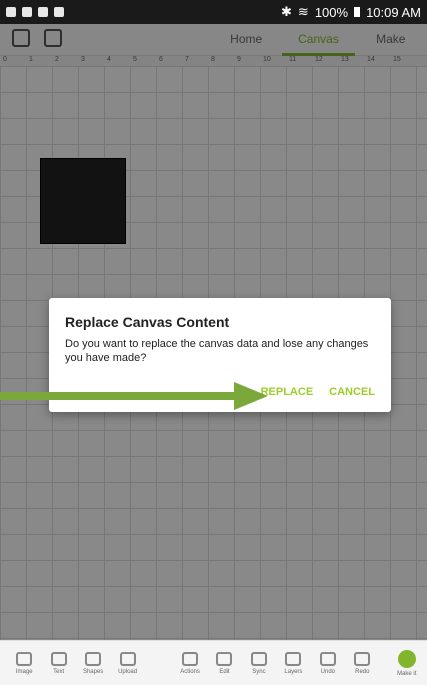 The image size is (427, 685). Describe the element at coordinates (293, 671) in the screenshot. I see `toolbar-item-label: Layers` at that location.